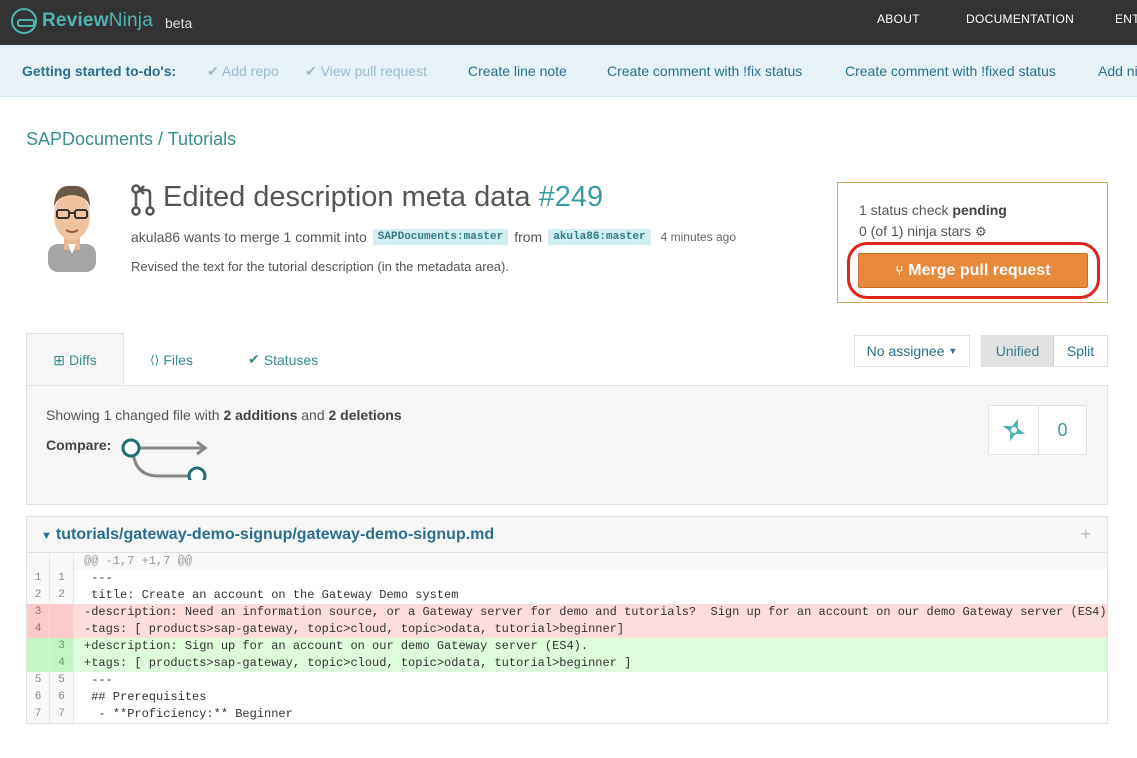  What do you see at coordinates (283, 359) in the screenshot?
I see `tab-statuses: ✔ Statuses` at bounding box center [283, 359].